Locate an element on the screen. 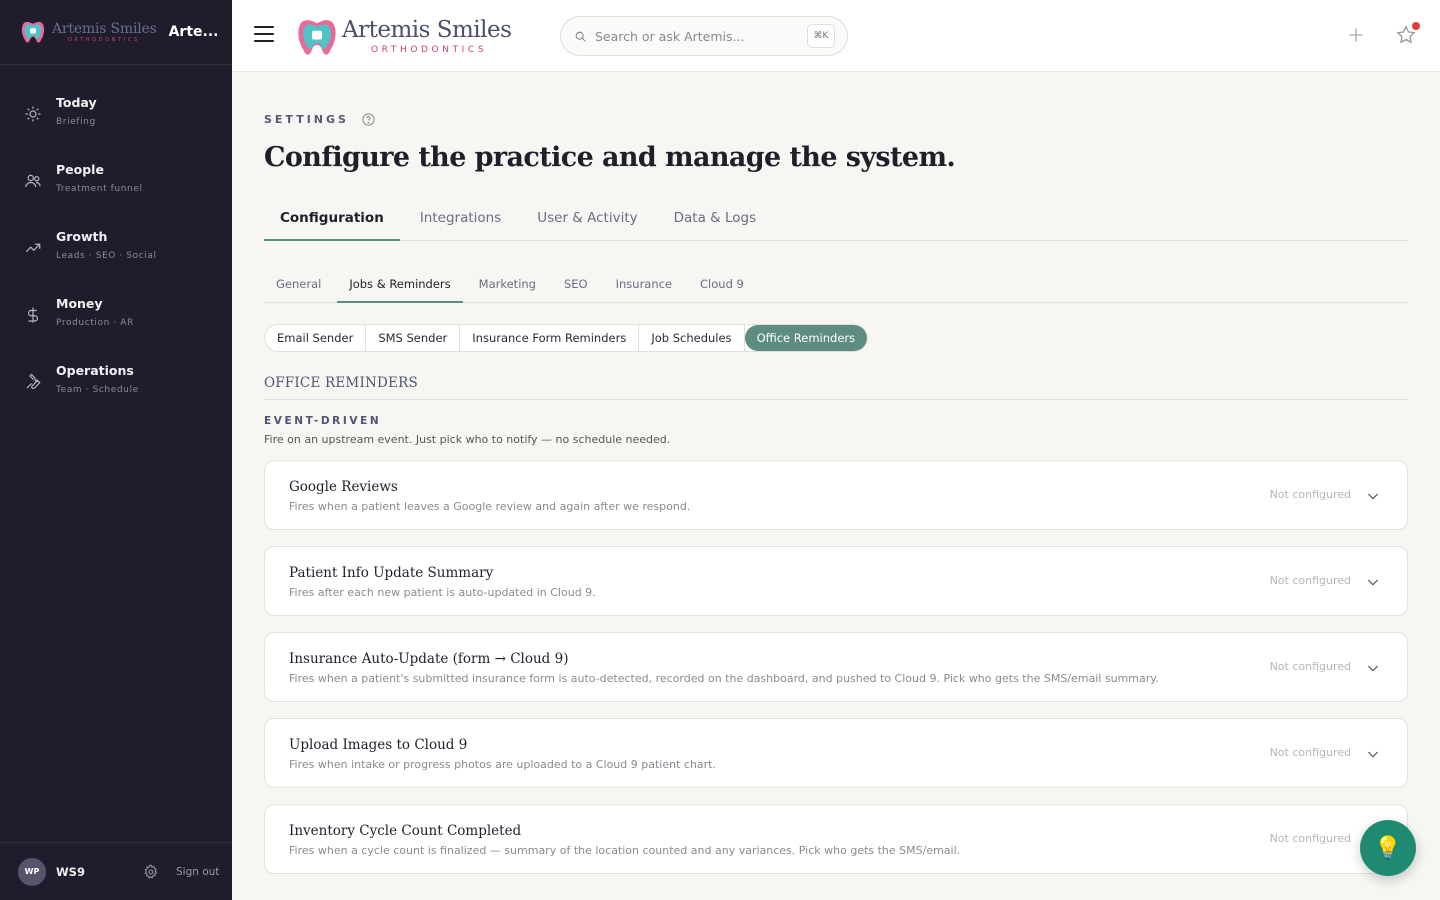 This screenshot has width=1440, height=900. card-title: Insurance Auto-Update (form → Cloud 9) is located at coordinates (429, 659).